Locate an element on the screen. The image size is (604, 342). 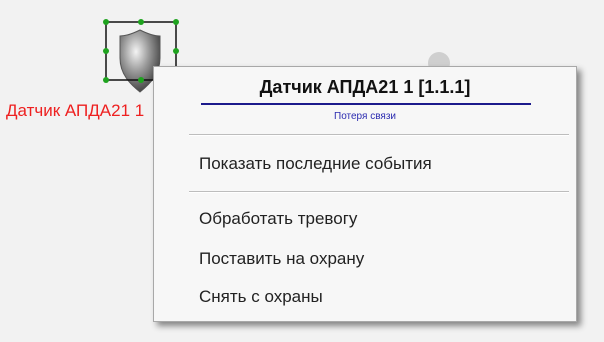
menu-item-process-alarm: Обработать тревогу is located at coordinates (278, 219).